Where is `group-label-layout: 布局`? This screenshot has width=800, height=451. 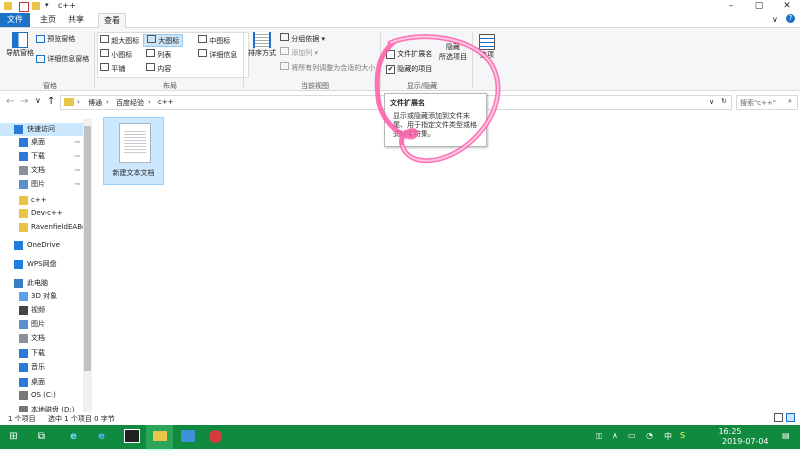
group-label-layout: 布局 is located at coordinates (170, 86).